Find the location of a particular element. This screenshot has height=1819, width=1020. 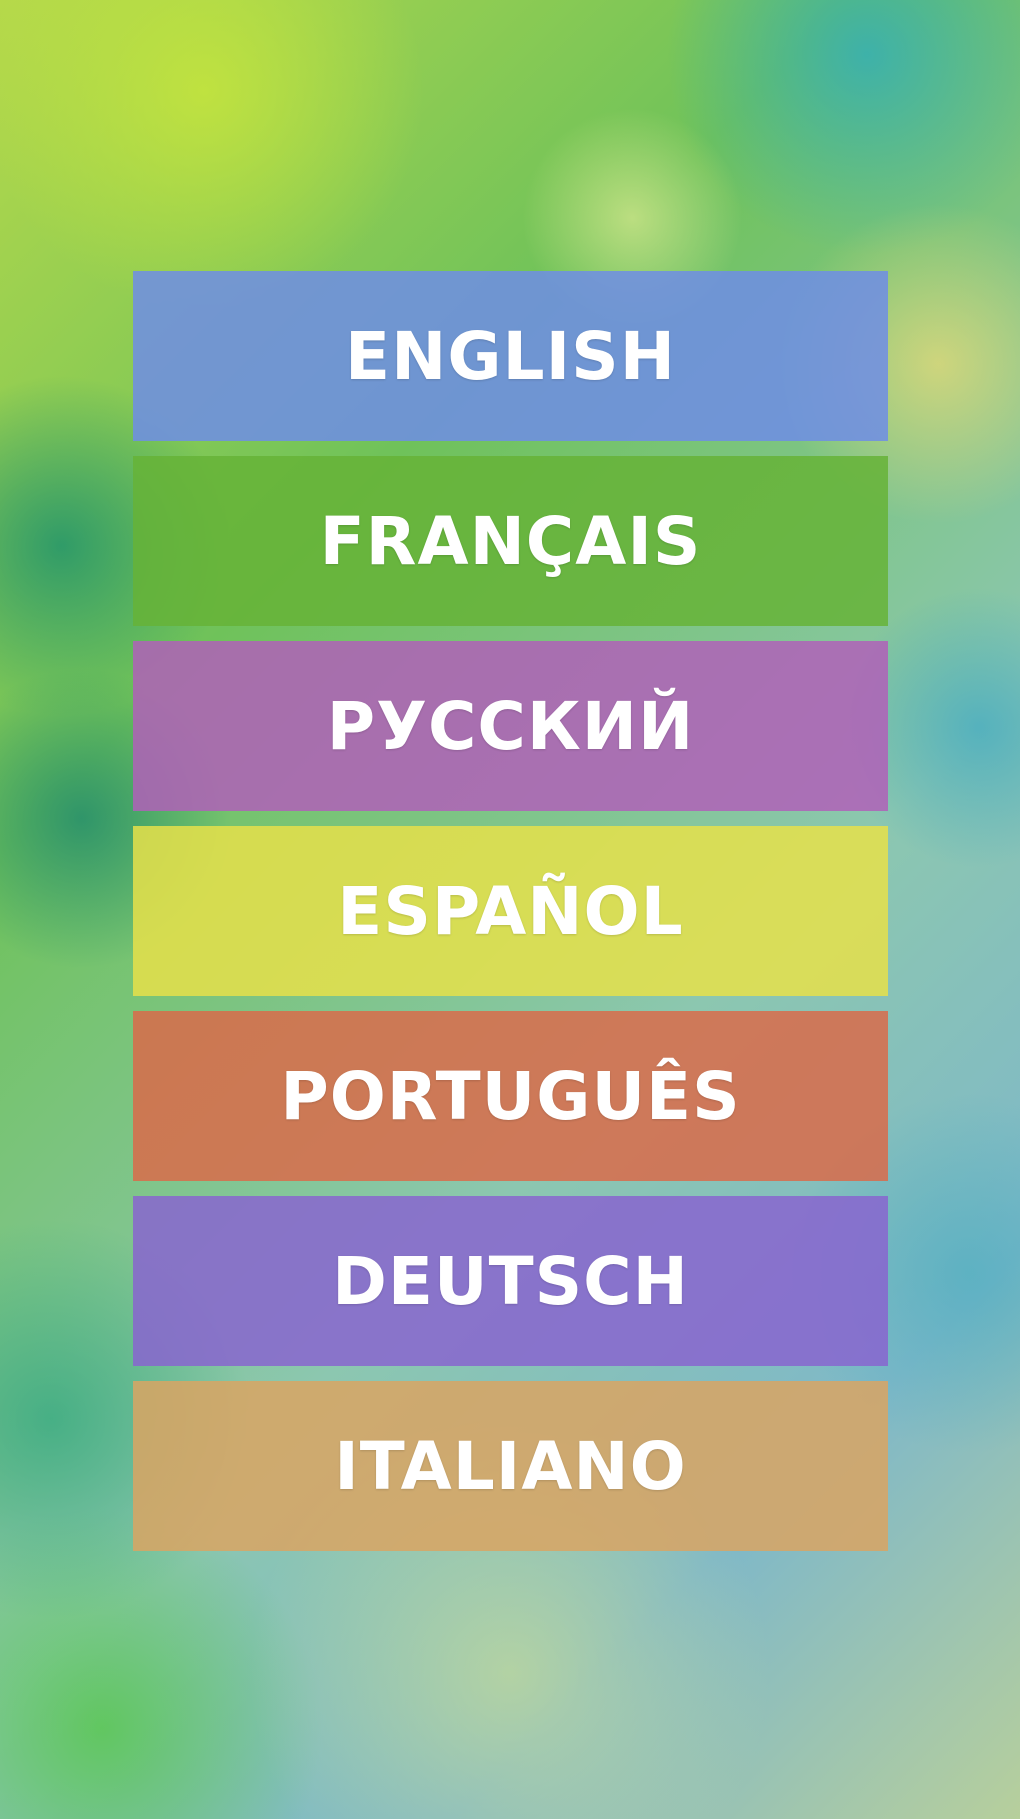

language-button-espanol: ESPAÑOL is located at coordinates (510, 911).